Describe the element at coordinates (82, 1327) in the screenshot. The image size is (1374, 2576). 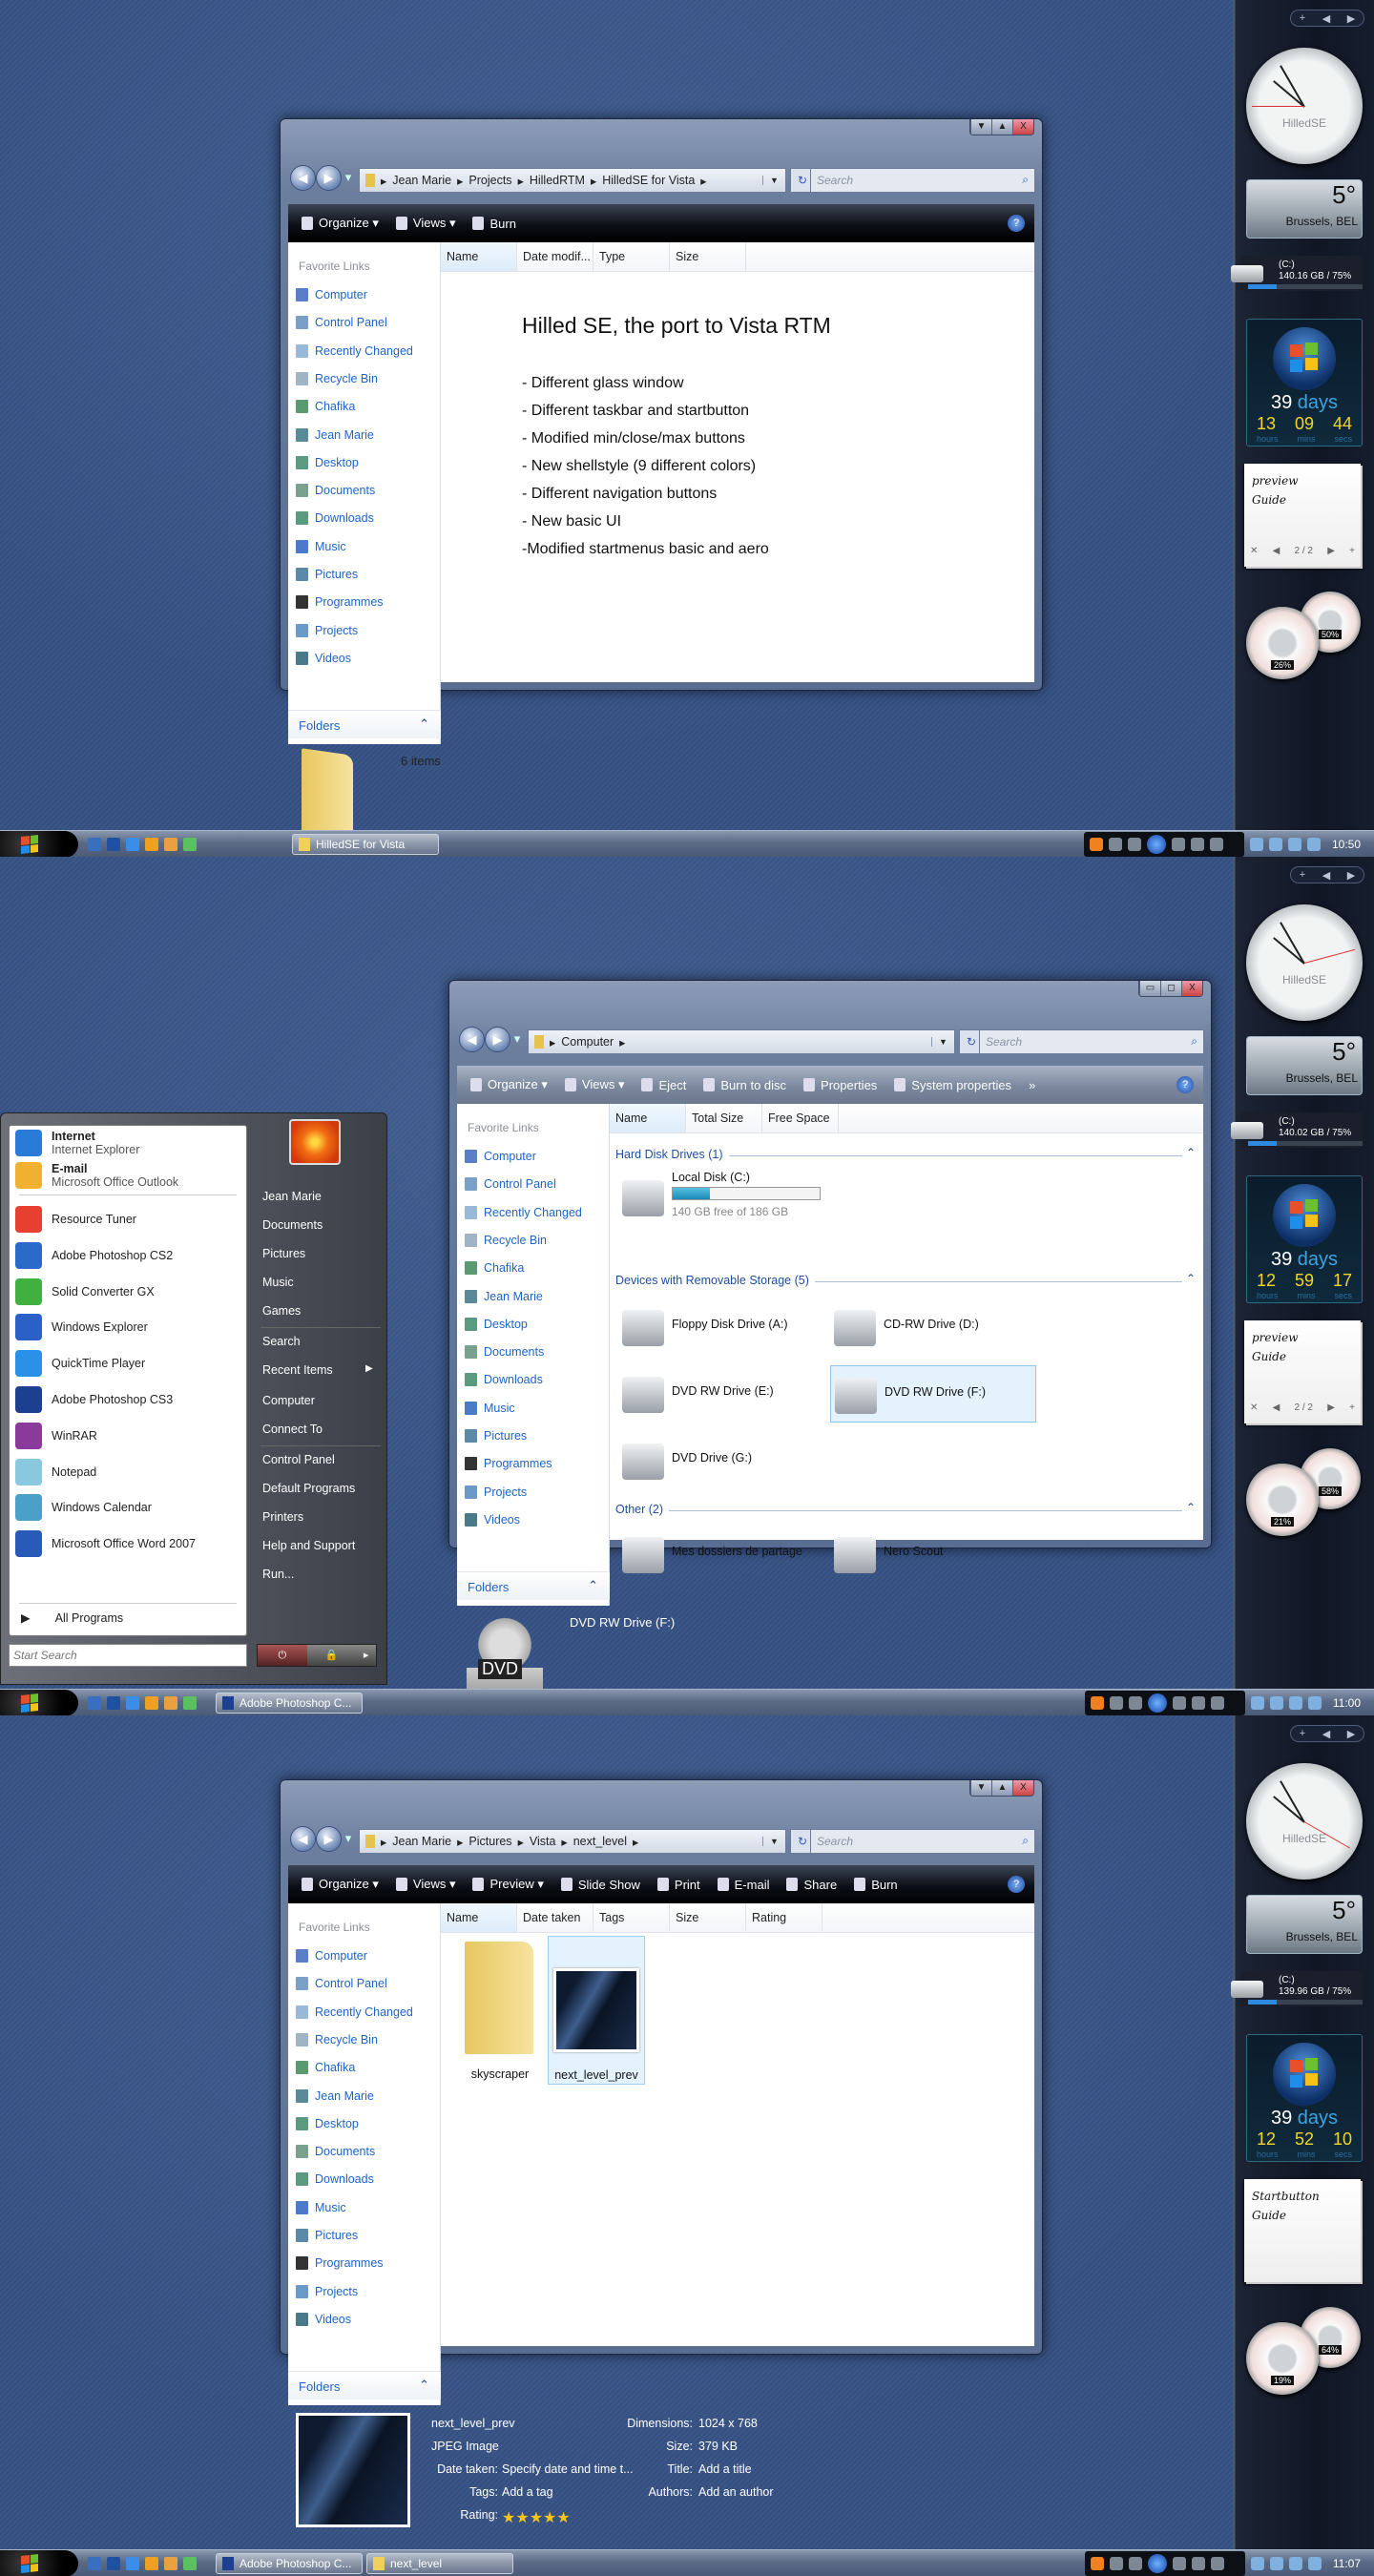
I see `program-item: Windows Explorer` at that location.